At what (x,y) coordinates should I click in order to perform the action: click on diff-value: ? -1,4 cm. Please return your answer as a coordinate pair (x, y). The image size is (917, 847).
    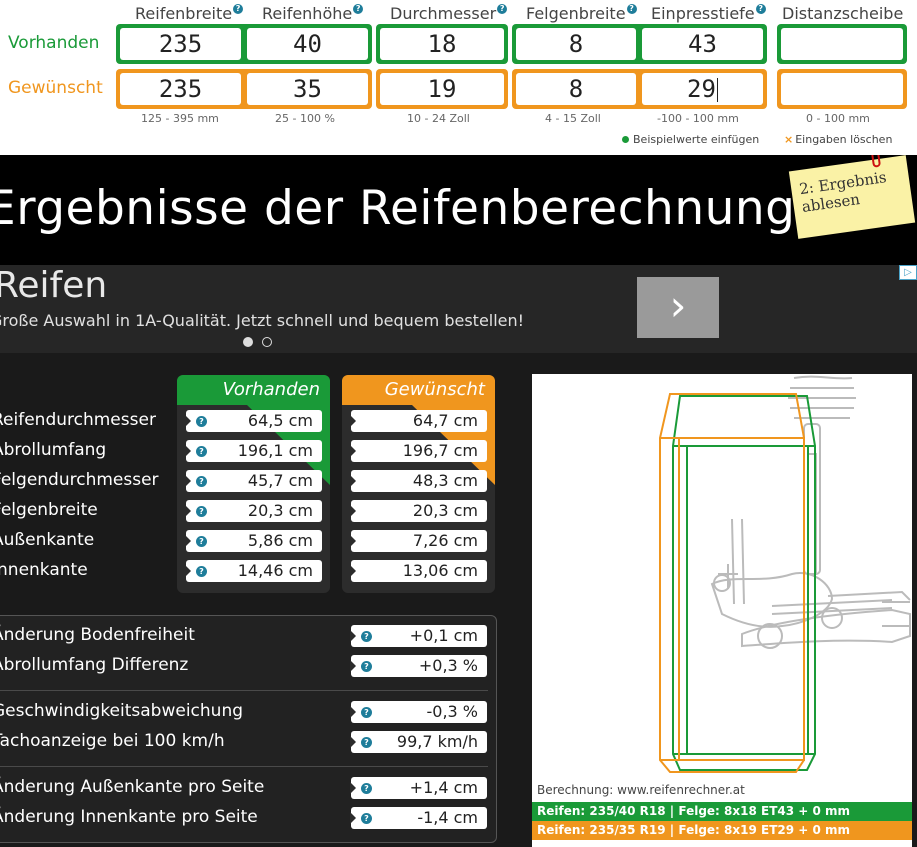
    Looking at the image, I should click on (418, 818).